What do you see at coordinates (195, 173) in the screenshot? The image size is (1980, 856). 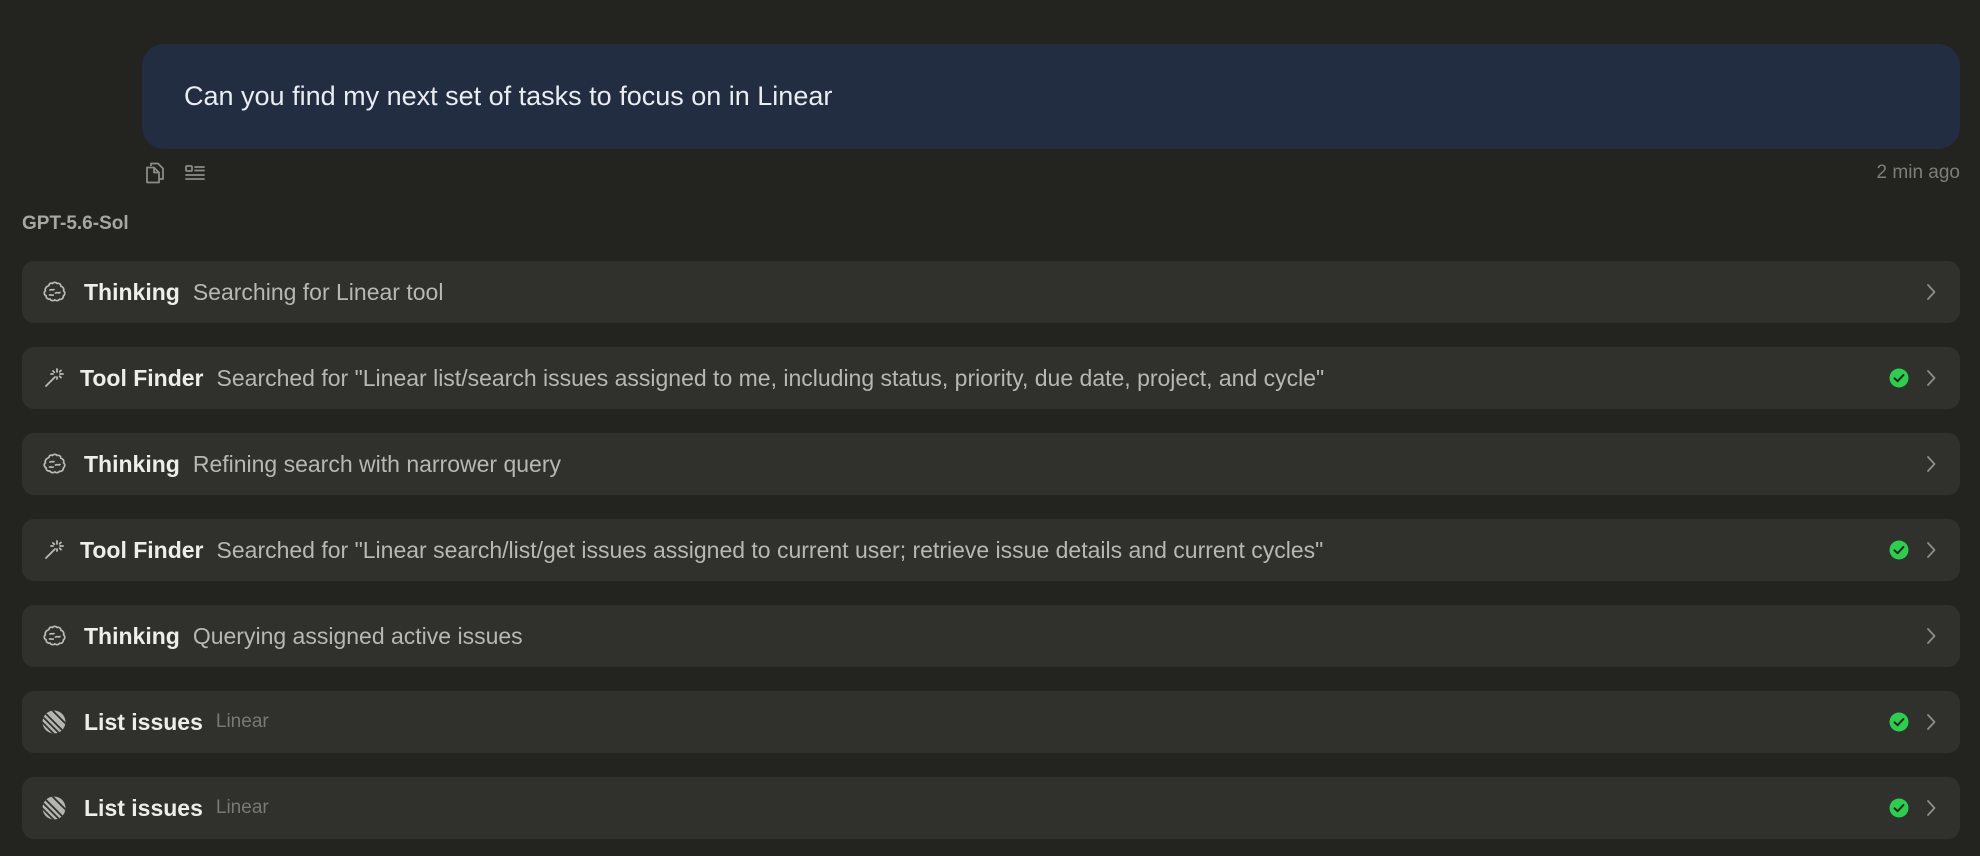 I see `edit-text-icon` at bounding box center [195, 173].